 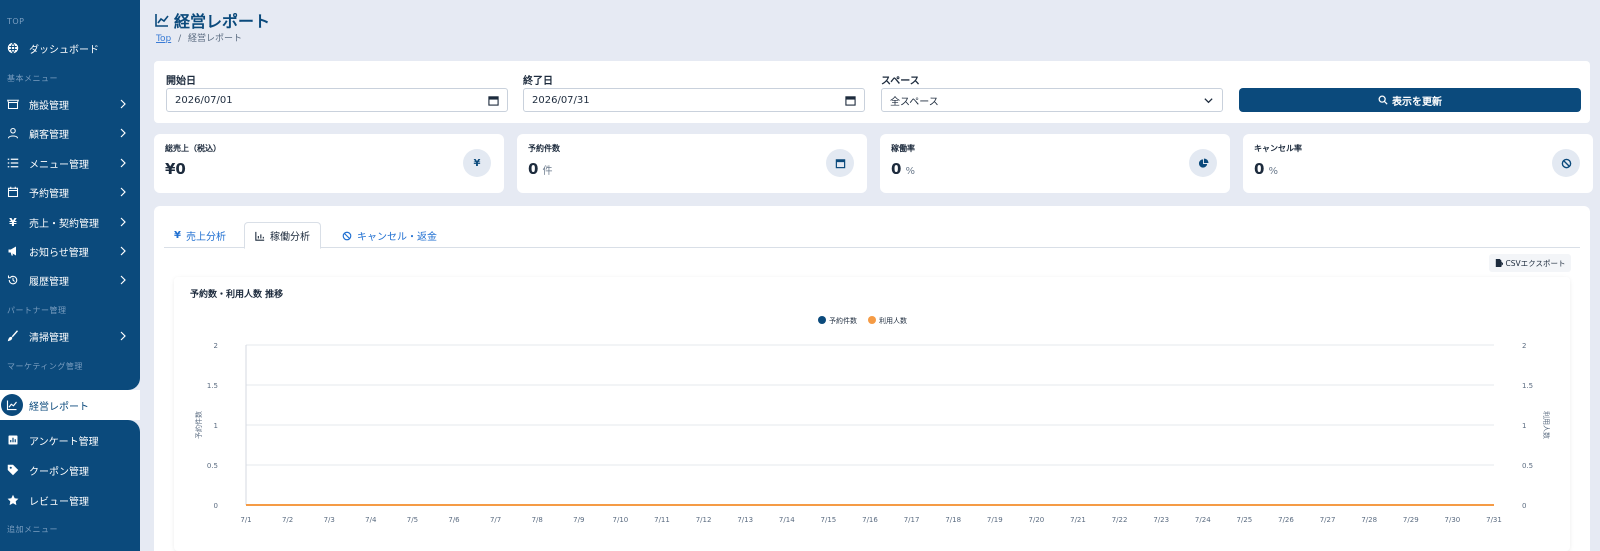 What do you see at coordinates (1203, 163) in the screenshot?
I see `pie-icon` at bounding box center [1203, 163].